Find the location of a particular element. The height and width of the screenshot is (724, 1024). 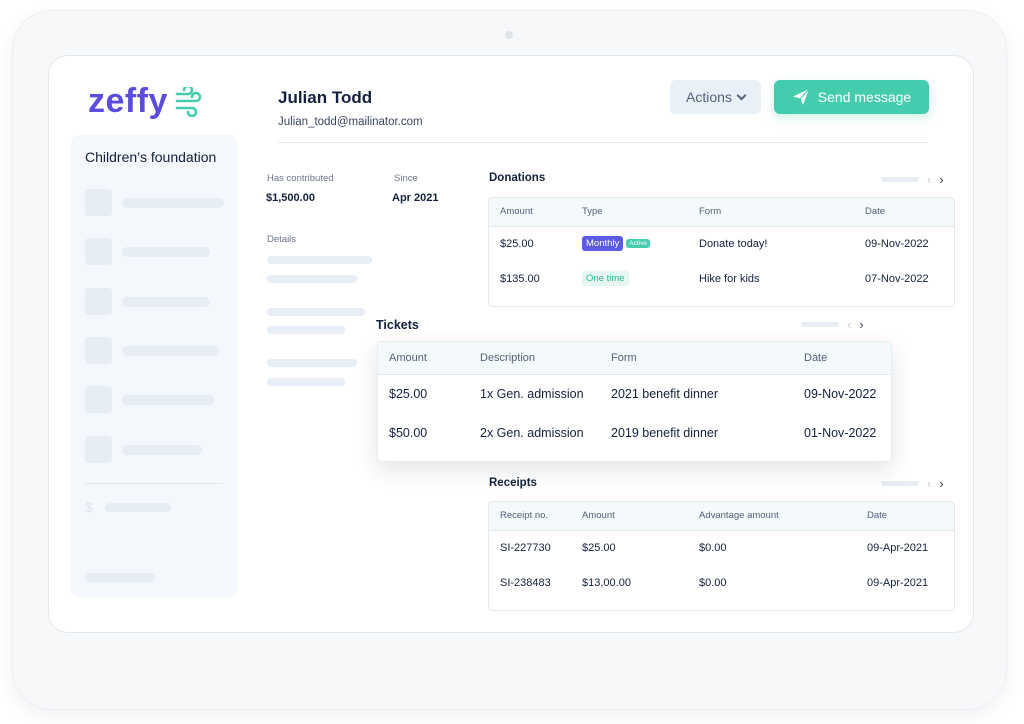

receipts-pager: ‹ › is located at coordinates (912, 483).